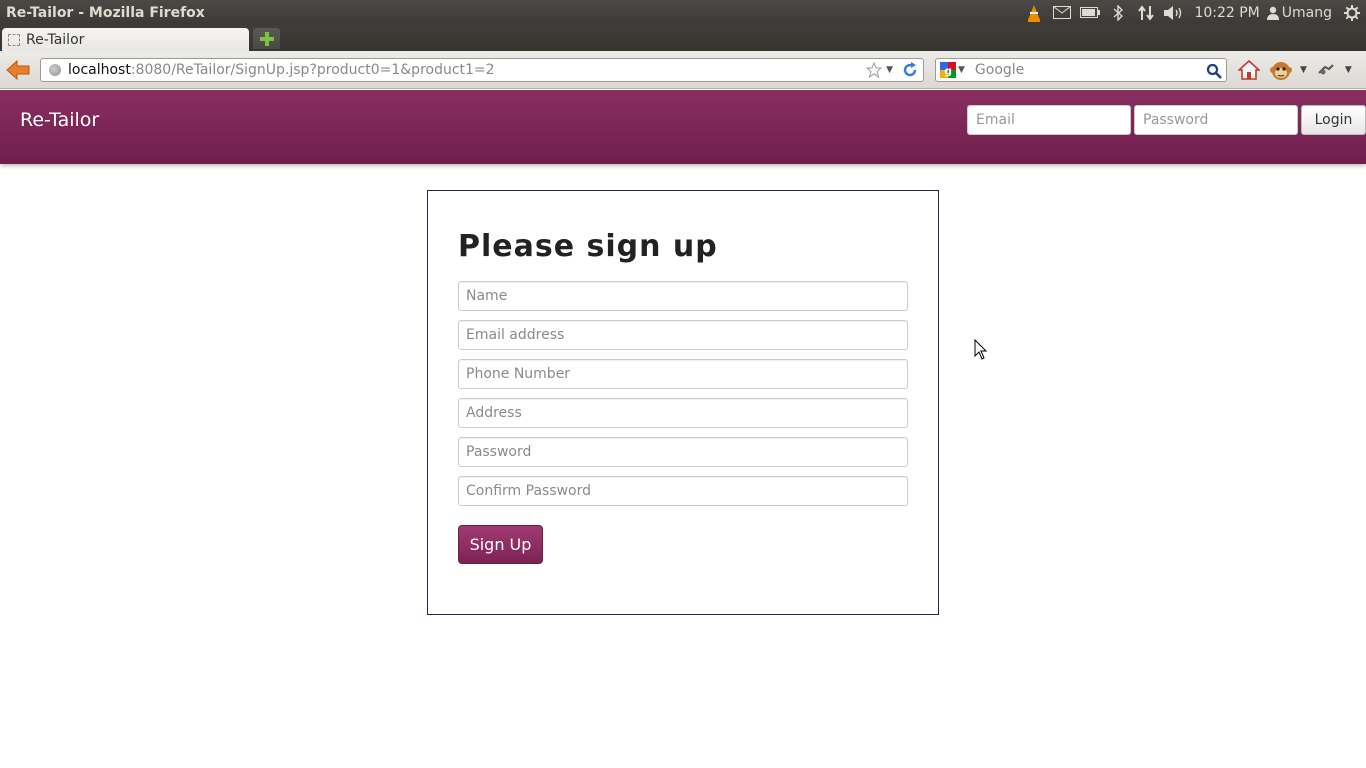 The width and height of the screenshot is (1366, 768). Describe the element at coordinates (683, 335) in the screenshot. I see `email-field` at that location.